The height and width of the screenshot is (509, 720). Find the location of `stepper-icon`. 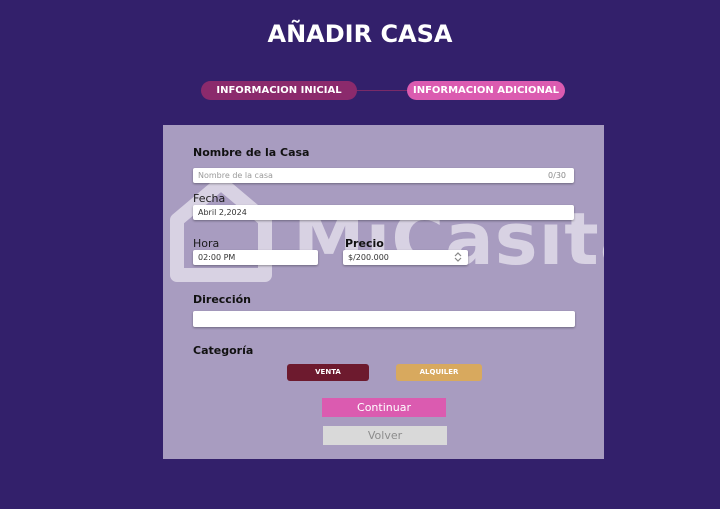

stepper-icon is located at coordinates (458, 257).